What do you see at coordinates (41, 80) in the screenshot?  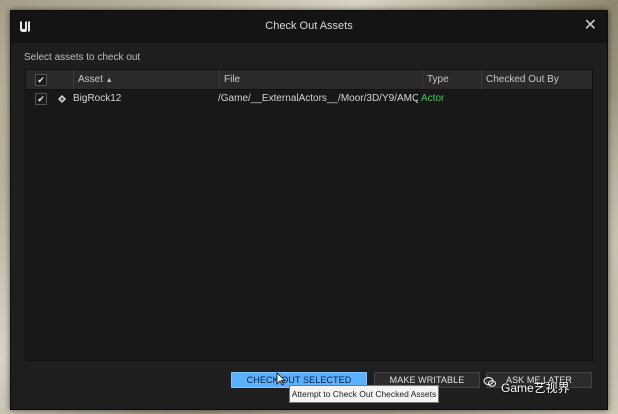 I see `select-all-checkbox: ✔` at bounding box center [41, 80].